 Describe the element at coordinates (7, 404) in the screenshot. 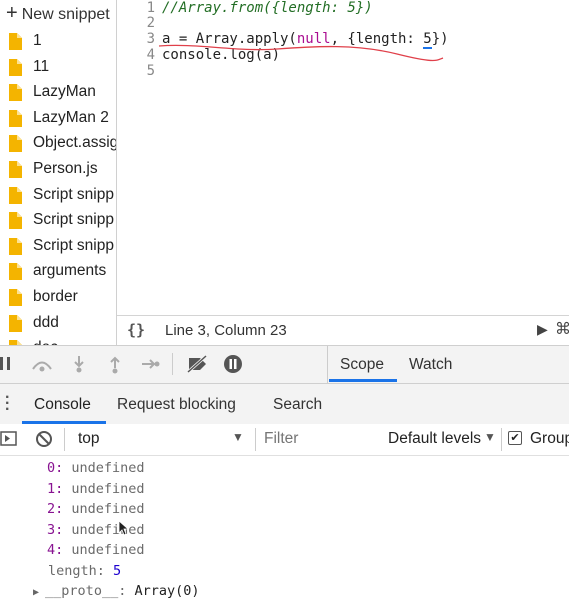

I see `more-options-icon: · · ·` at that location.